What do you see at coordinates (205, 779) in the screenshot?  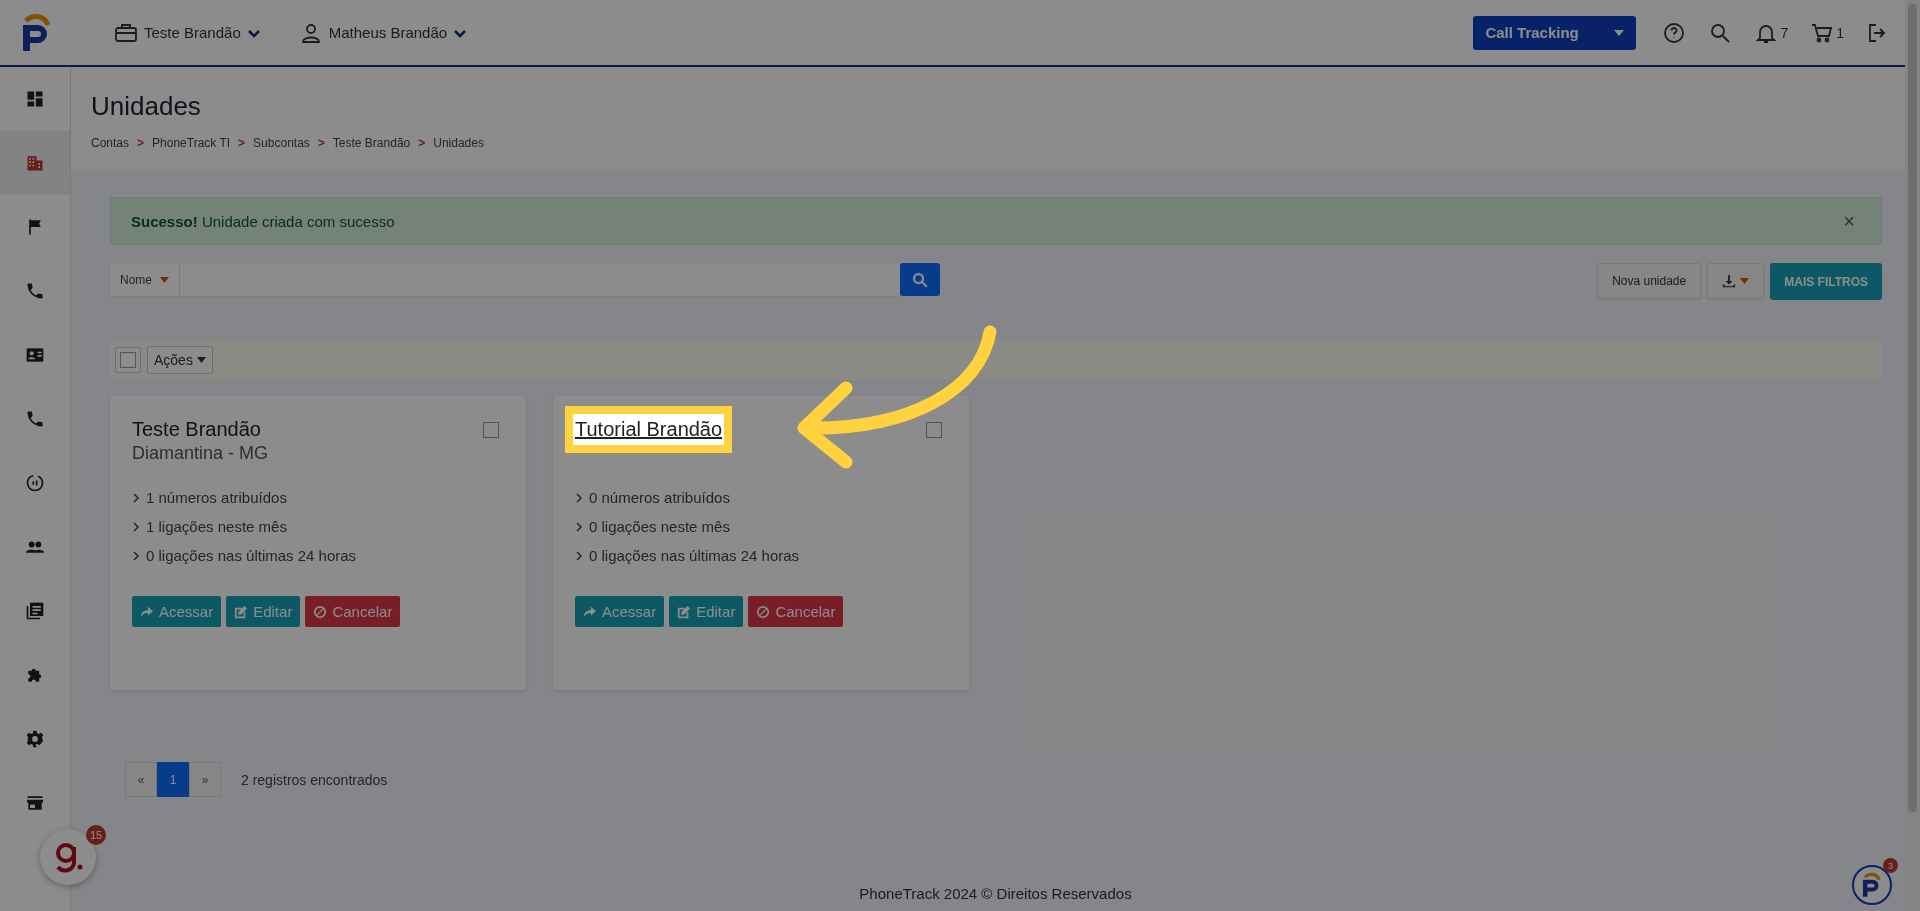 I see `page-button: »` at bounding box center [205, 779].